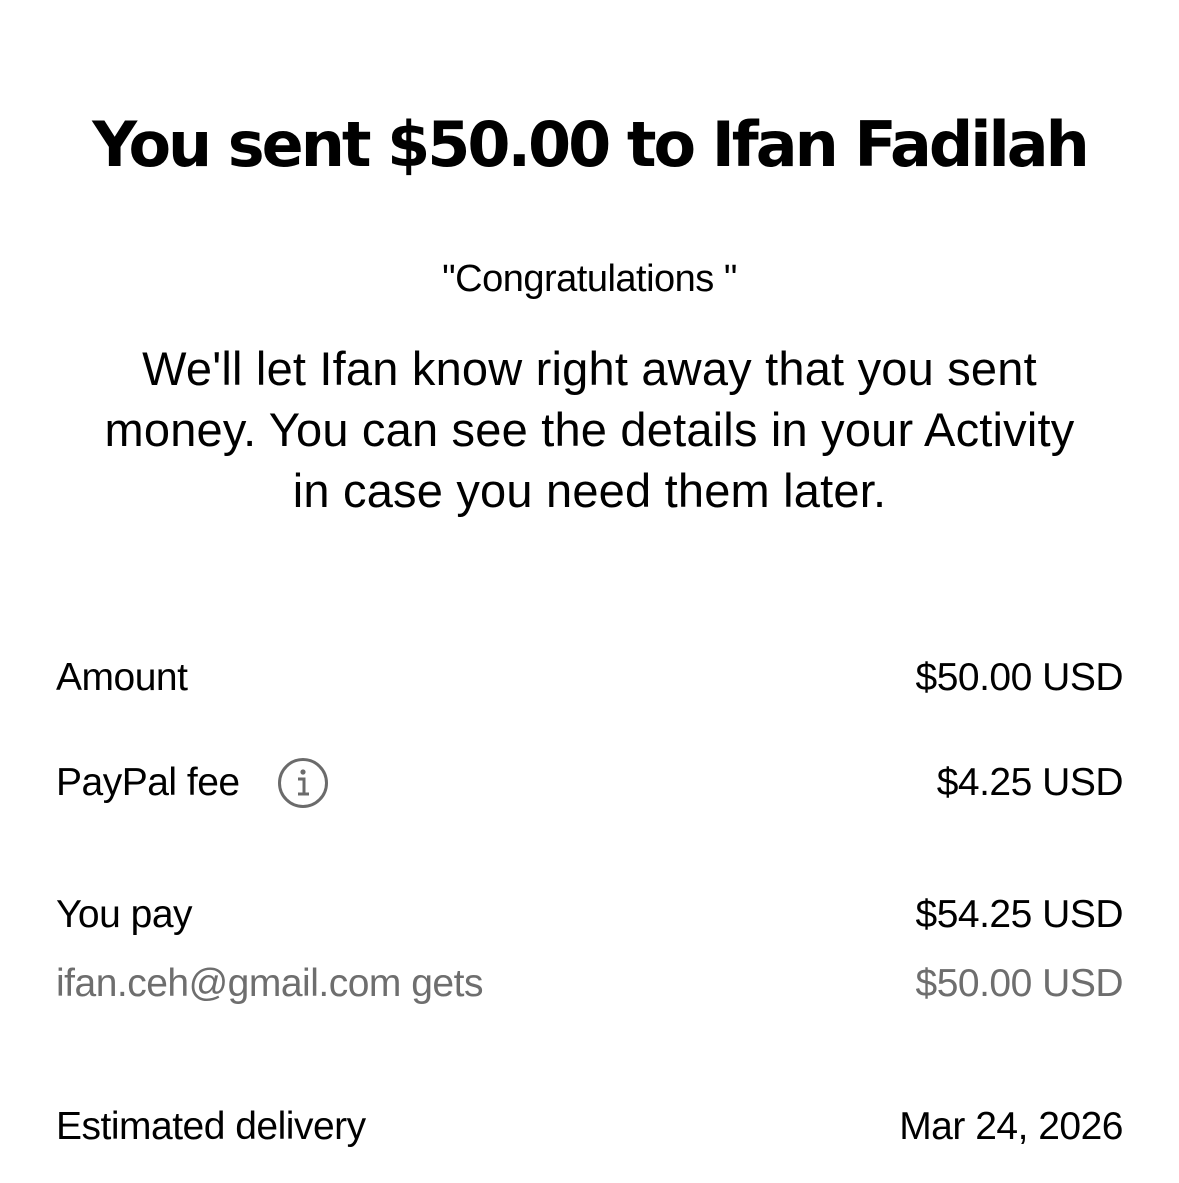  Describe the element at coordinates (148, 782) in the screenshot. I see `fee-label: PayPal fee` at that location.